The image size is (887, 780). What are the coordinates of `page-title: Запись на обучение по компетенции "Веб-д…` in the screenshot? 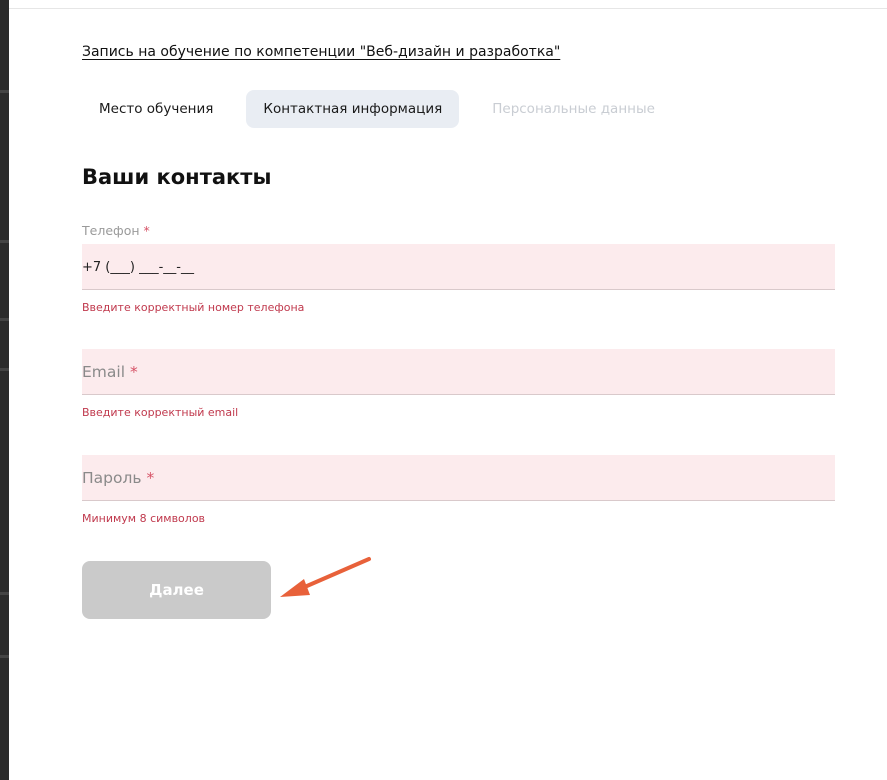 It's located at (321, 52).